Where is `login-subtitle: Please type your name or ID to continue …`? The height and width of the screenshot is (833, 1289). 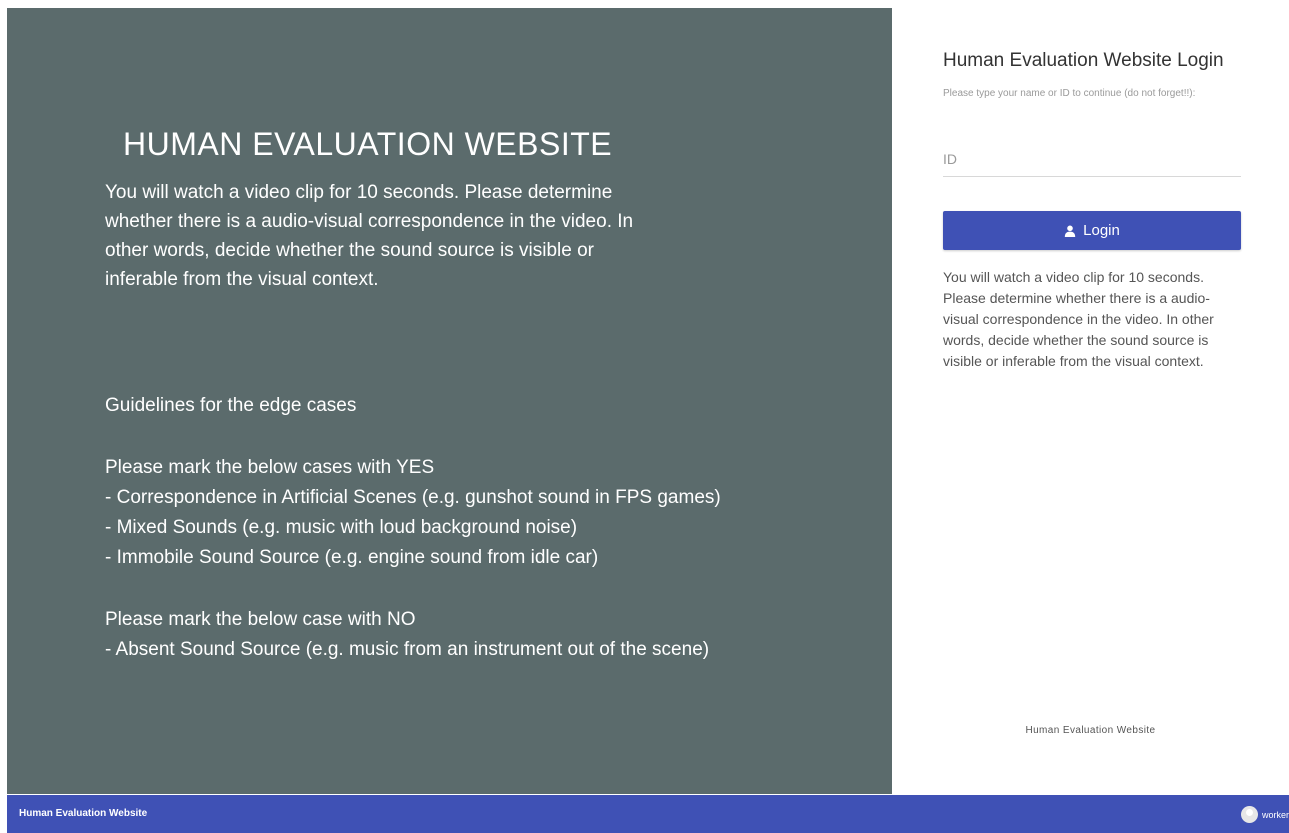
login-subtitle: Please type your name or ID to continue … is located at coordinates (1069, 93).